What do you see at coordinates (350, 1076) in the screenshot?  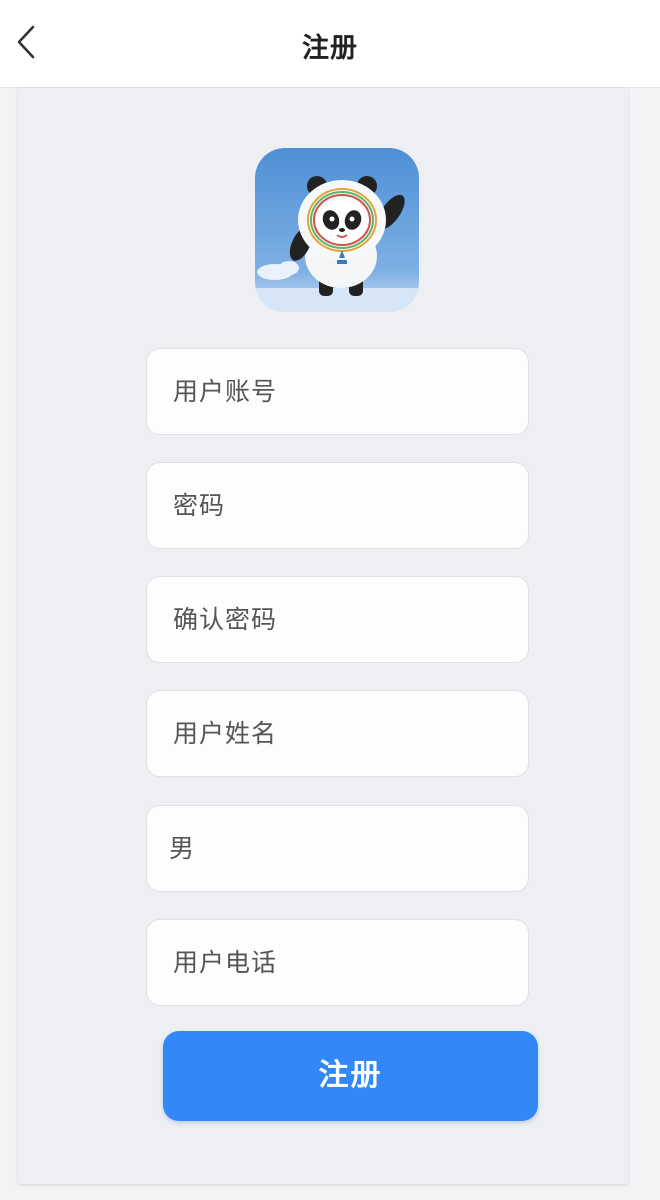 I see `register-button: 注册` at bounding box center [350, 1076].